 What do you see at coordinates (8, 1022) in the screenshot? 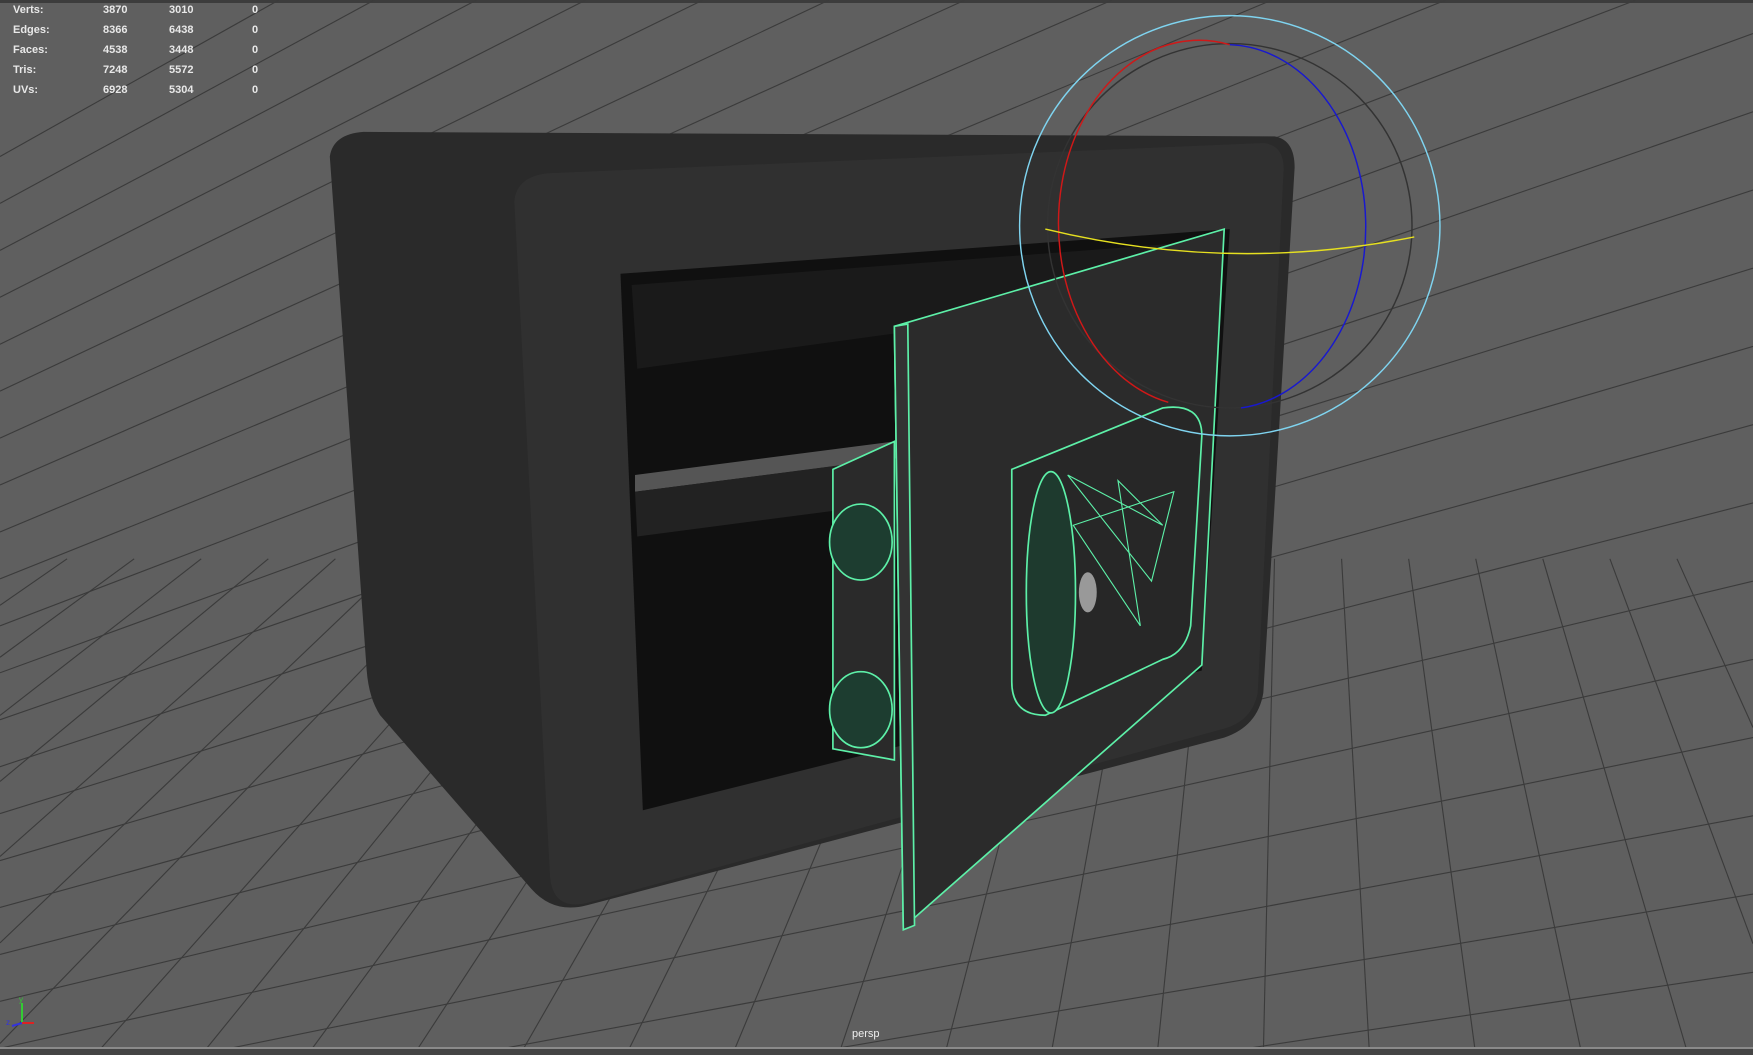
I see `axis-z-label: z` at bounding box center [8, 1022].